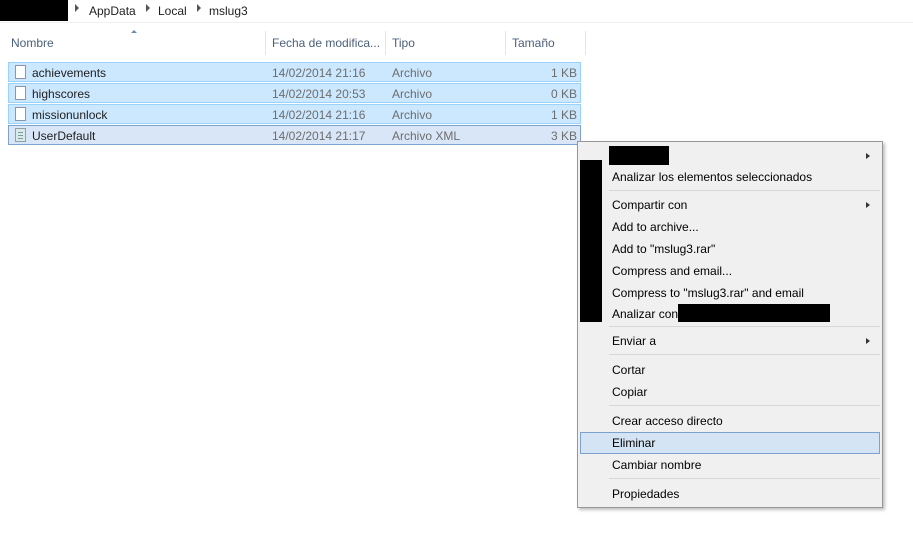  What do you see at coordinates (426, 136) in the screenshot?
I see `file-type: Archivo XML` at bounding box center [426, 136].